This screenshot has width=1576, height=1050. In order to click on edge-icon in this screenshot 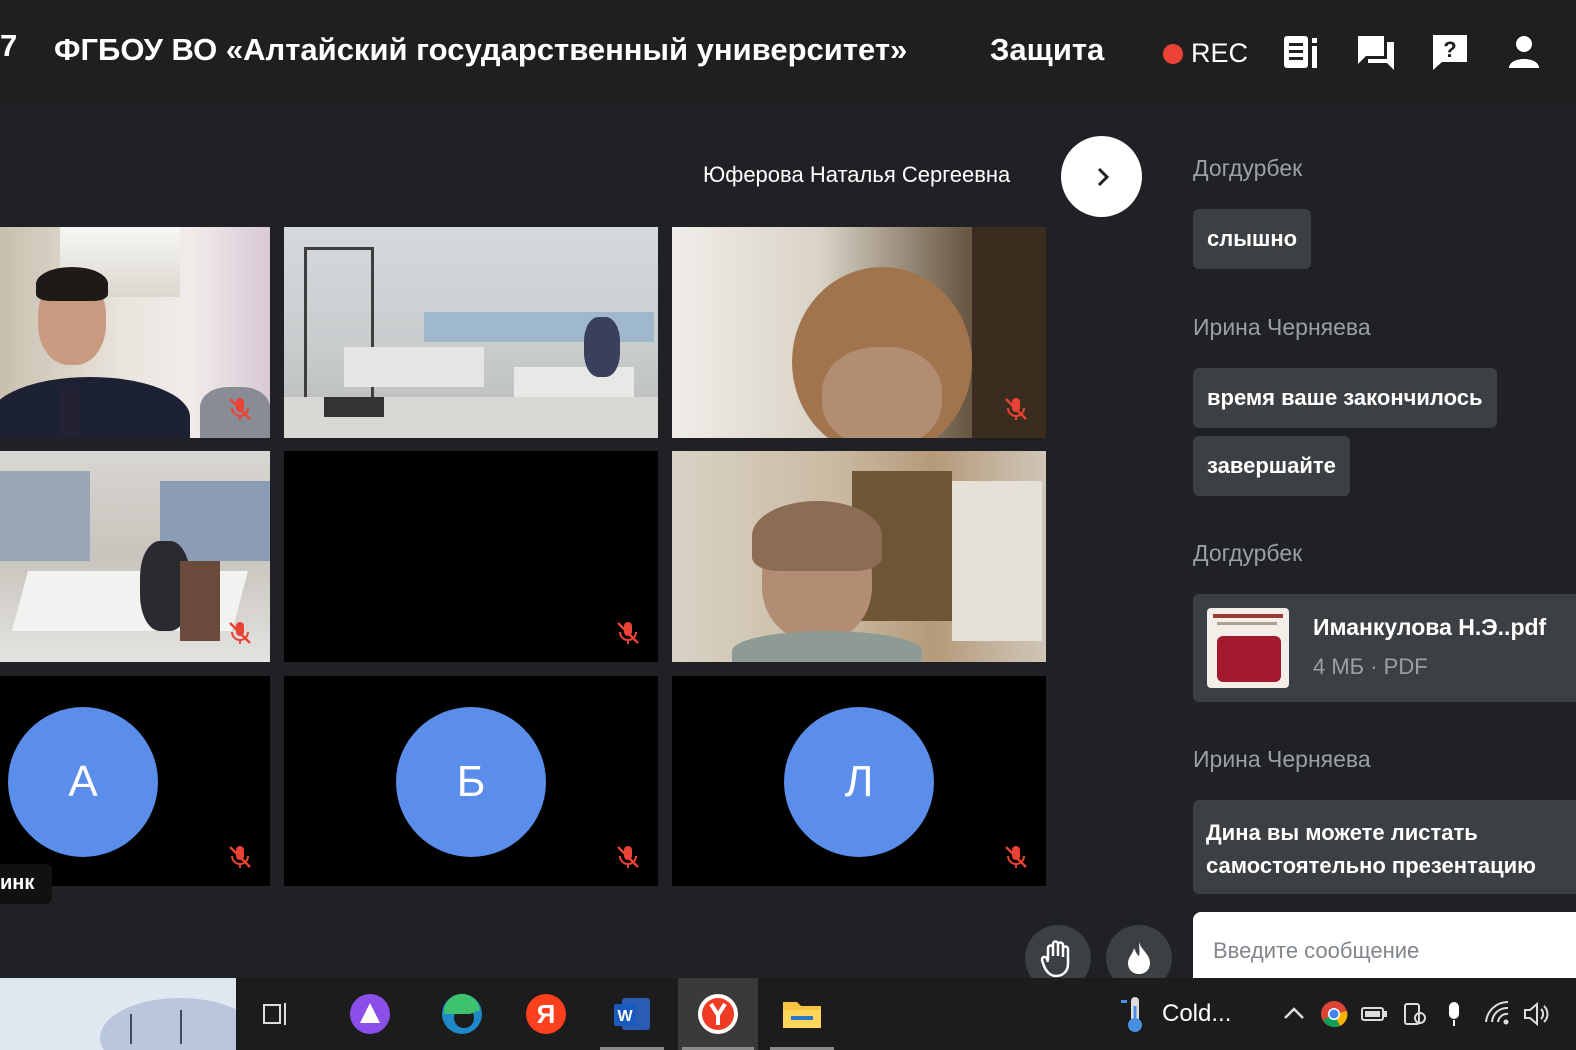, I will do `click(462, 1013)`.